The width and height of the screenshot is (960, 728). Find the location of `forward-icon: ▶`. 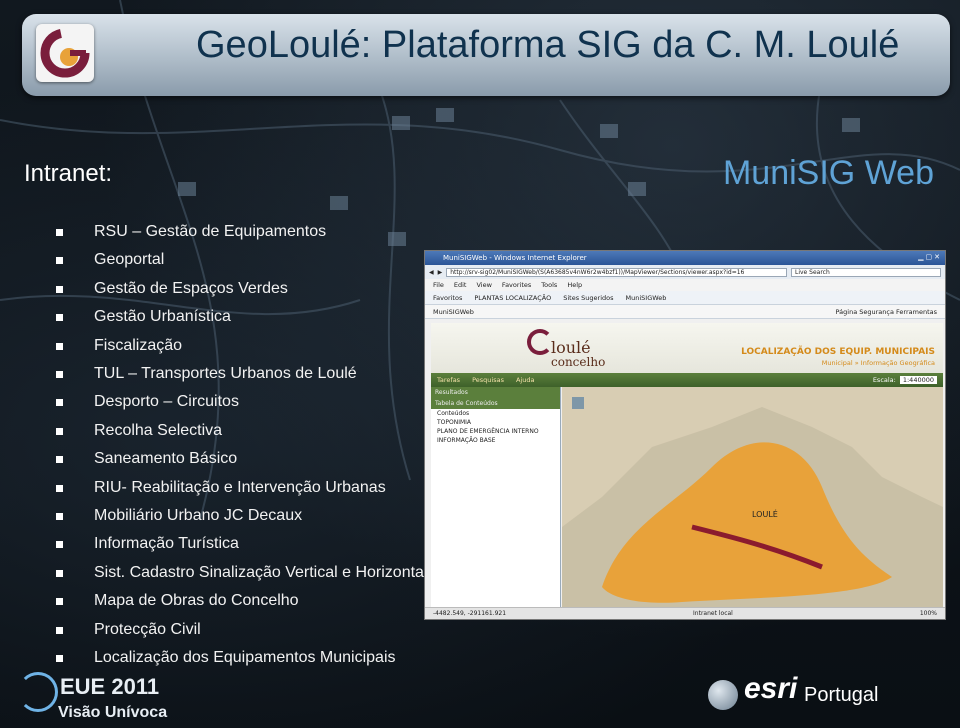

forward-icon: ▶ is located at coordinates (440, 272).